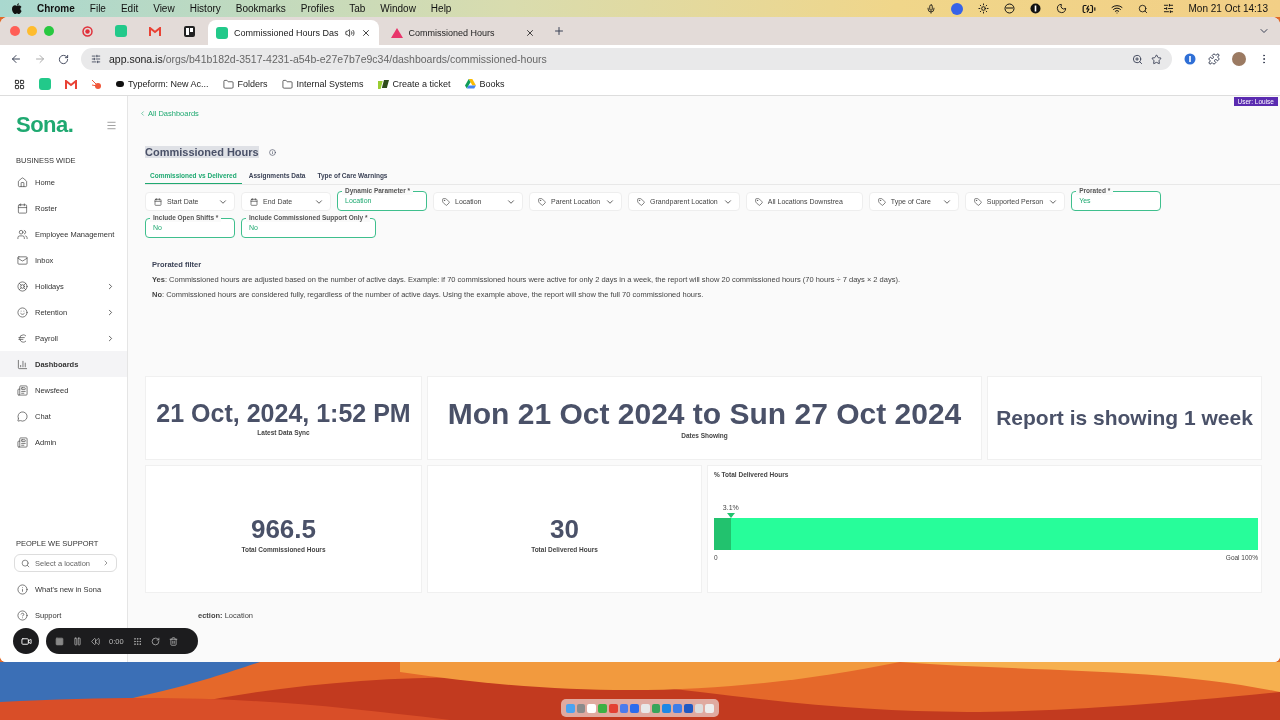  What do you see at coordinates (120, 84) in the screenshot?
I see `pill-icon` at bounding box center [120, 84].